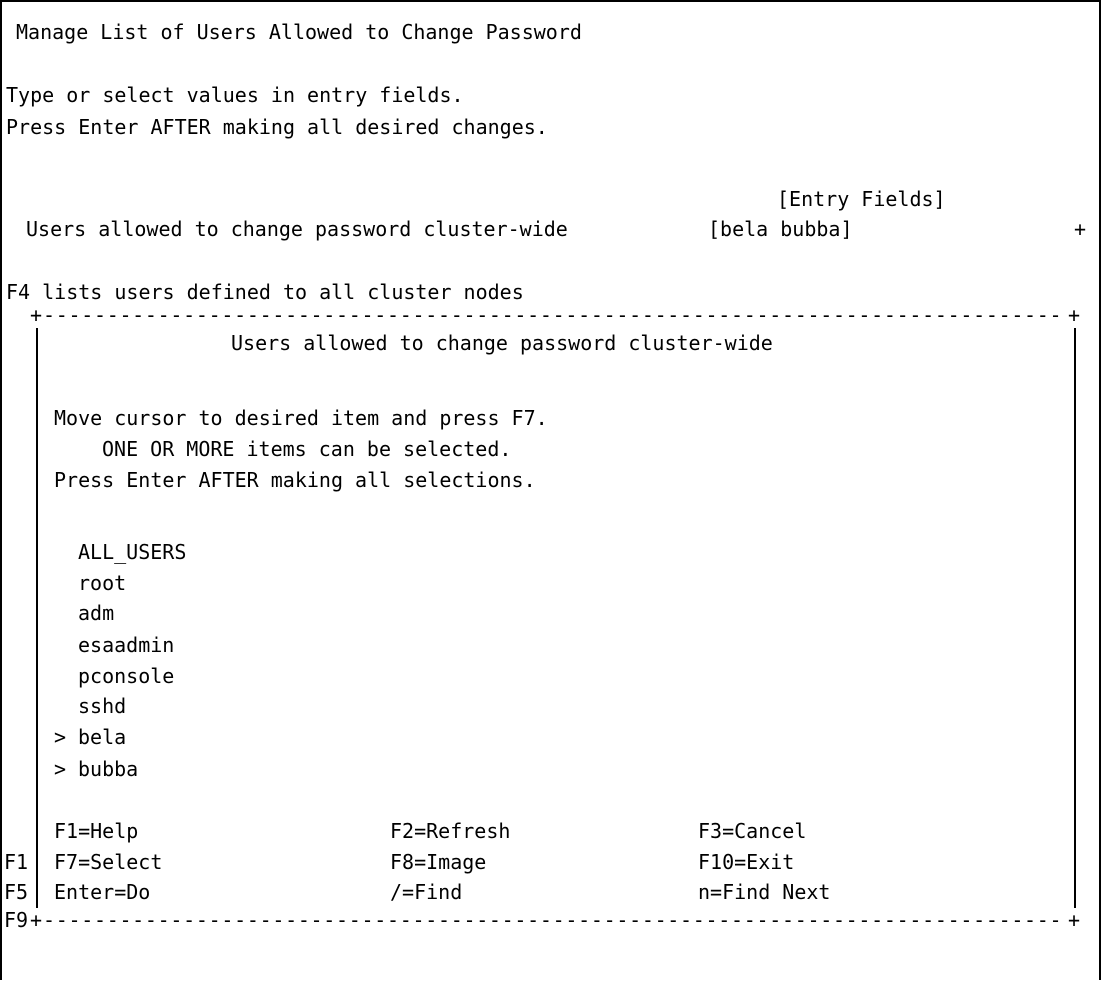 The width and height of the screenshot is (1103, 982). I want to click on list-item-all-users: ALL_USERS, so click(132, 552).